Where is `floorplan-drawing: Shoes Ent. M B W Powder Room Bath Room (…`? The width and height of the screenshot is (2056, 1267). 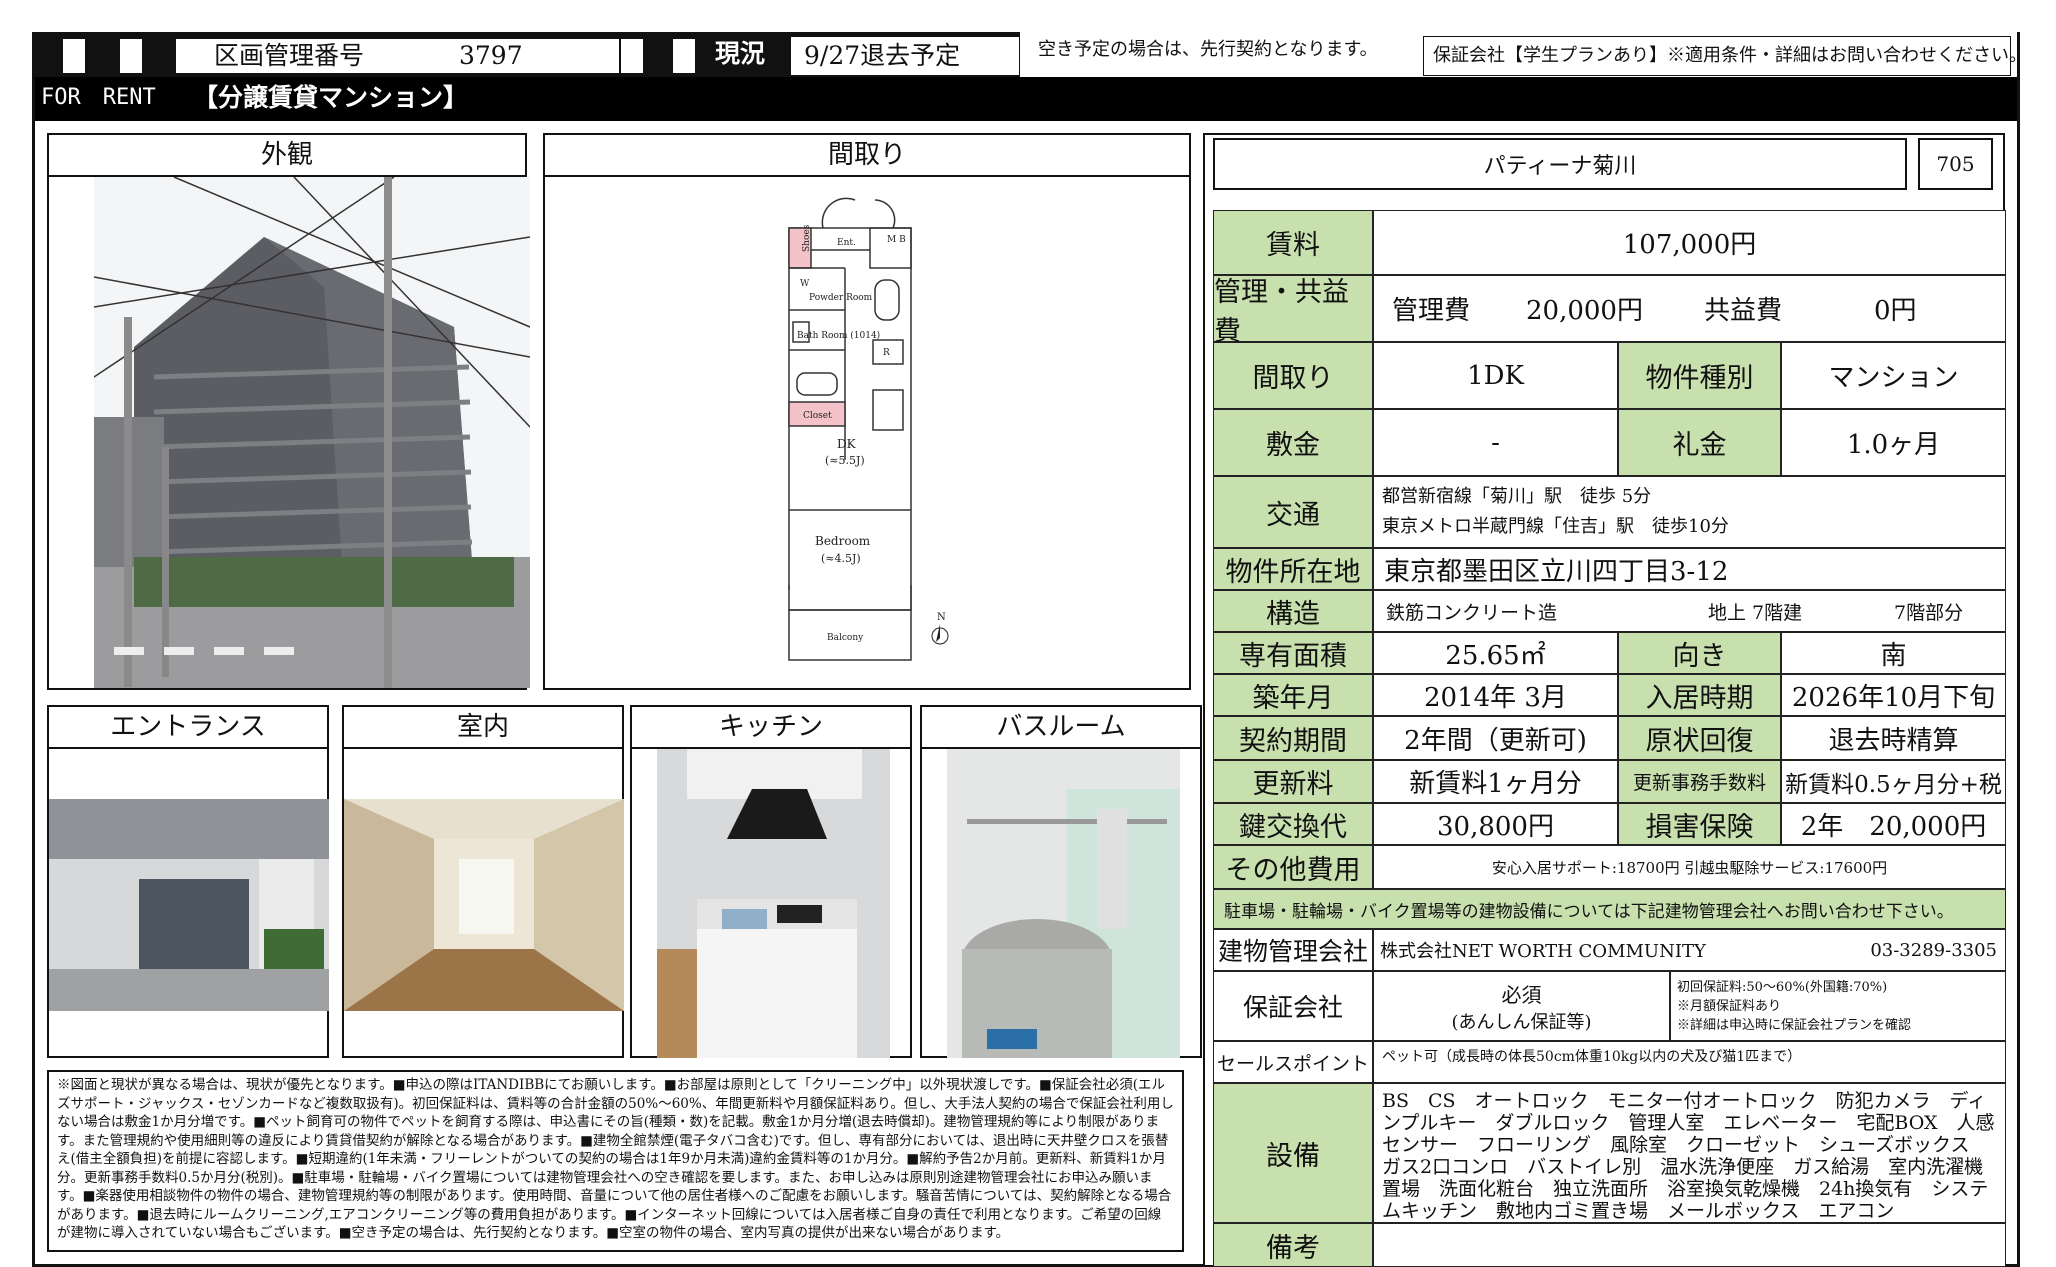 floorplan-drawing: Shoes Ent. M B W Powder Room Bath Room (… is located at coordinates (868, 429).